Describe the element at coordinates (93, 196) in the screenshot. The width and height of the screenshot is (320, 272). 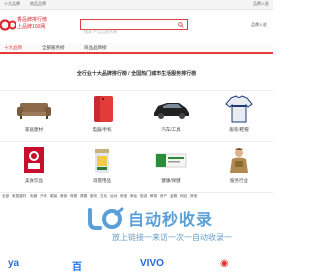
I see `category-bar-item: 服务` at that location.